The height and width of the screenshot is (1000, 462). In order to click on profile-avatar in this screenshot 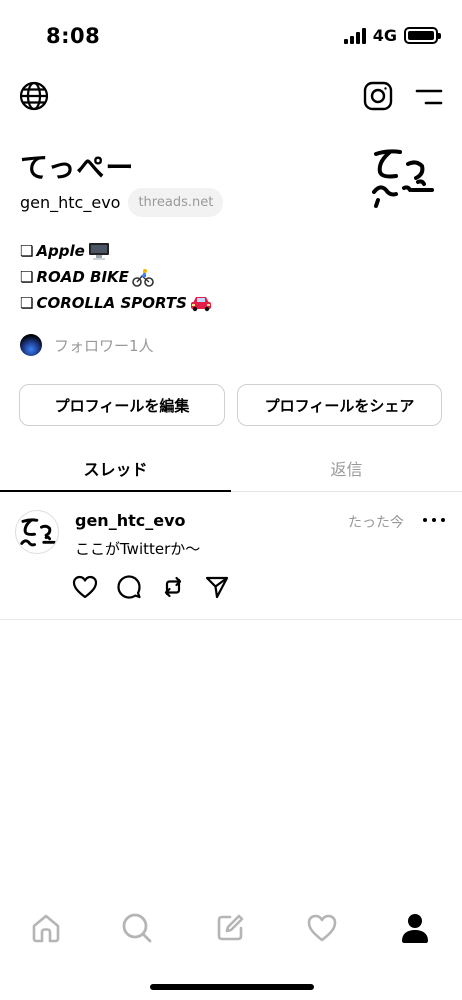, I will do `click(404, 178)`.